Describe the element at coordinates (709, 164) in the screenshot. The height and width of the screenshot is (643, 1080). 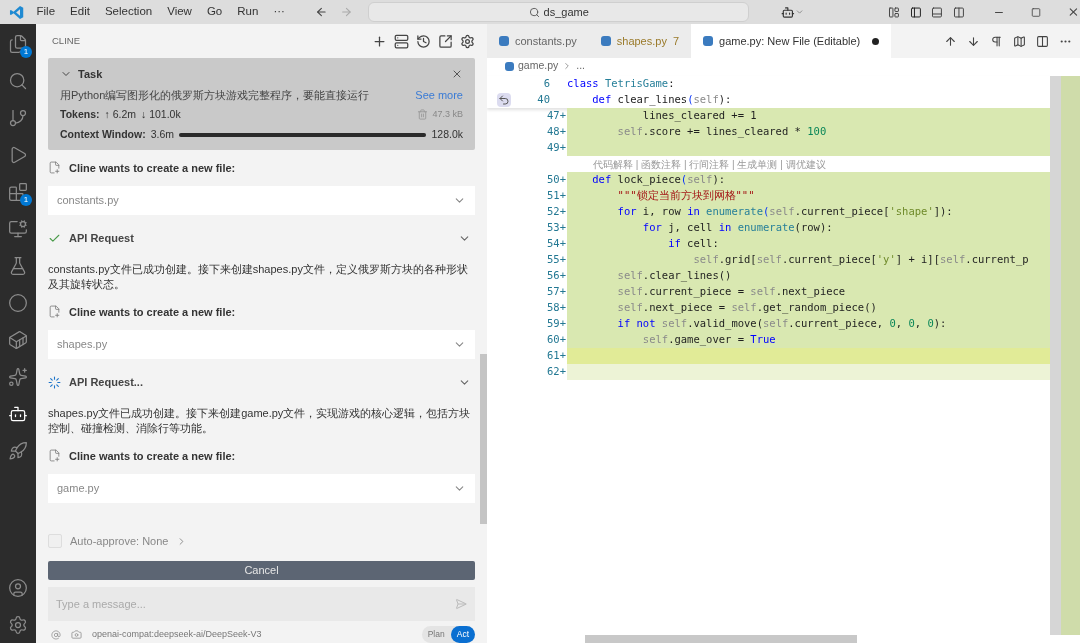
I see `codelens-links: 代码解释 | 函数注释 | 行间注释 | 生成单测 | 调优建议` at that location.